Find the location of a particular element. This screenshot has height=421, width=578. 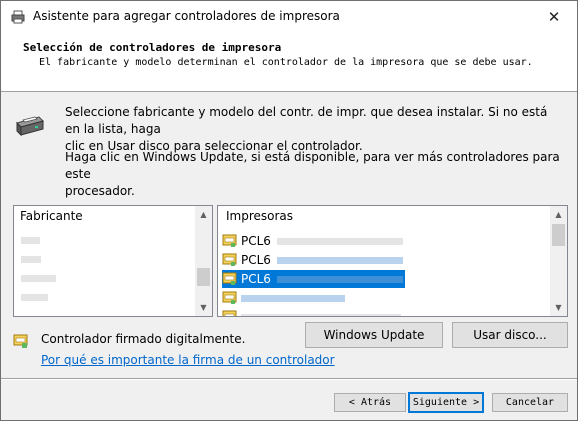

next-button: Siguiente > is located at coordinates (446, 402).